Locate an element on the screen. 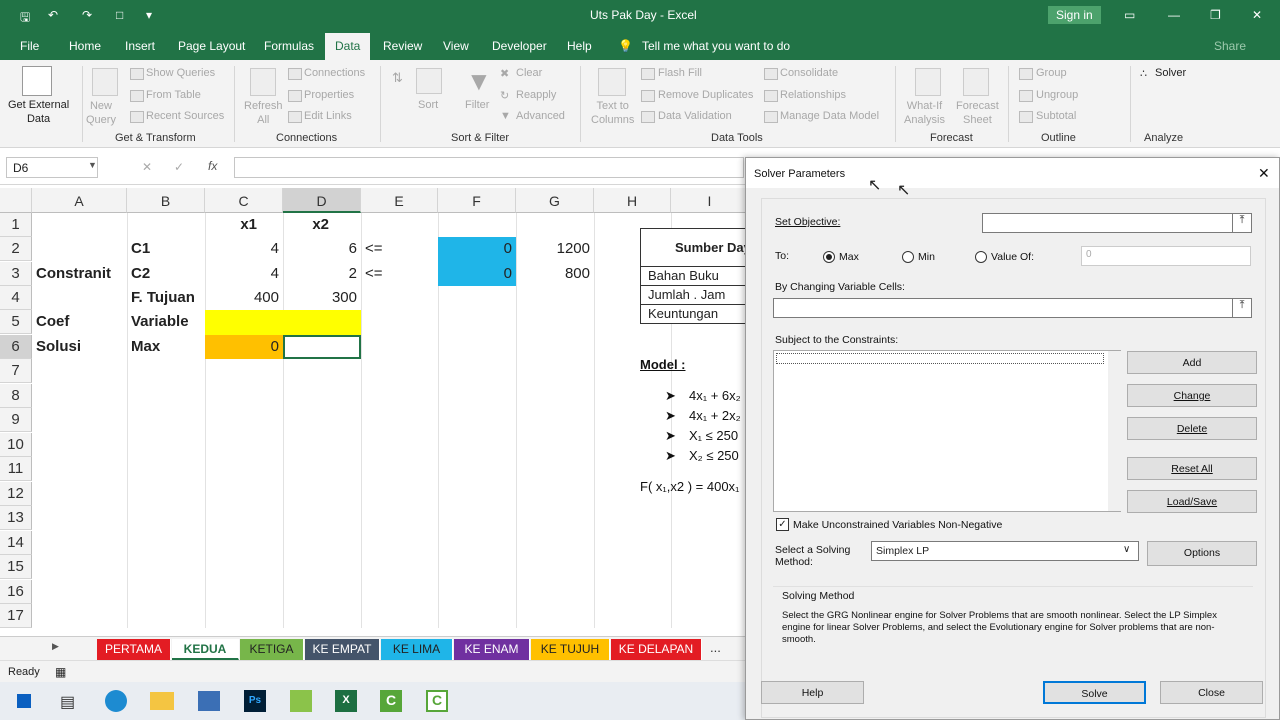 The image size is (1280, 720). row-header: 5 is located at coordinates (16, 322).